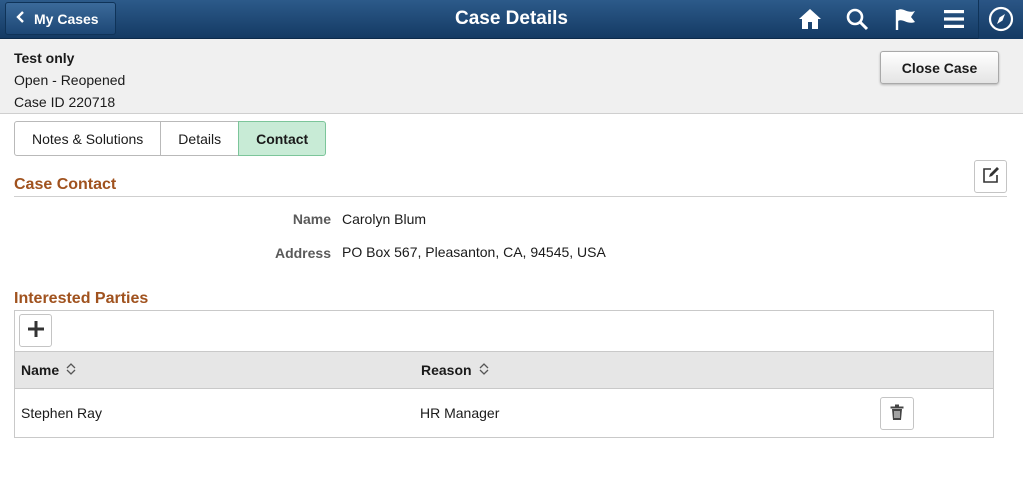 The image size is (1023, 477). I want to click on navbar-compass-icon, so click(1001, 19).